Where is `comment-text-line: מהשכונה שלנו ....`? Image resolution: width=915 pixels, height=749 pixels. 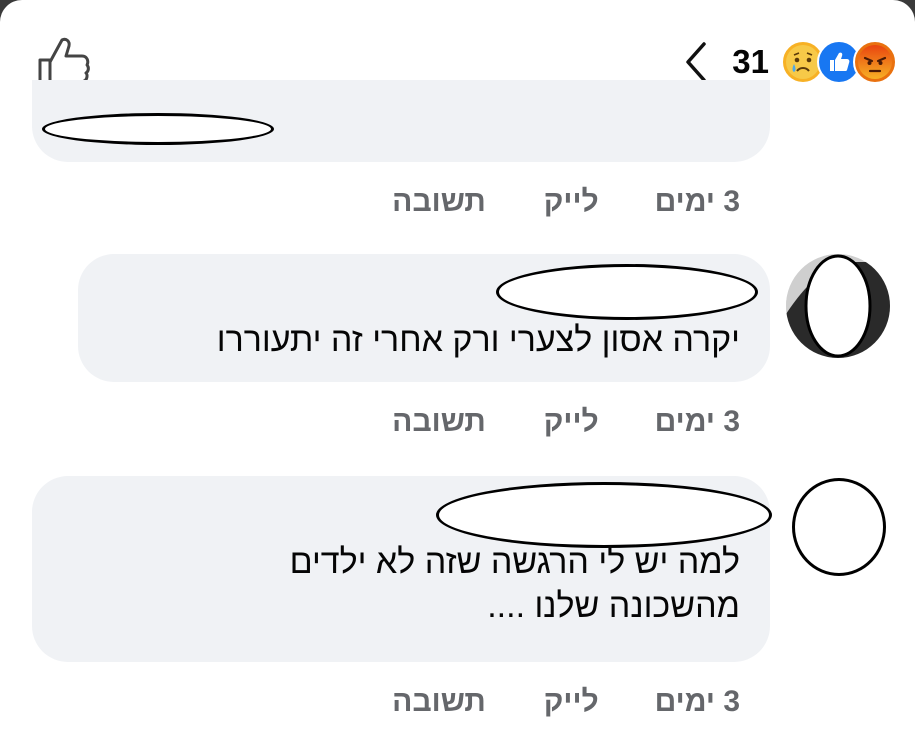
comment-text-line: מהשכונה שלנו .... is located at coordinates (613, 606).